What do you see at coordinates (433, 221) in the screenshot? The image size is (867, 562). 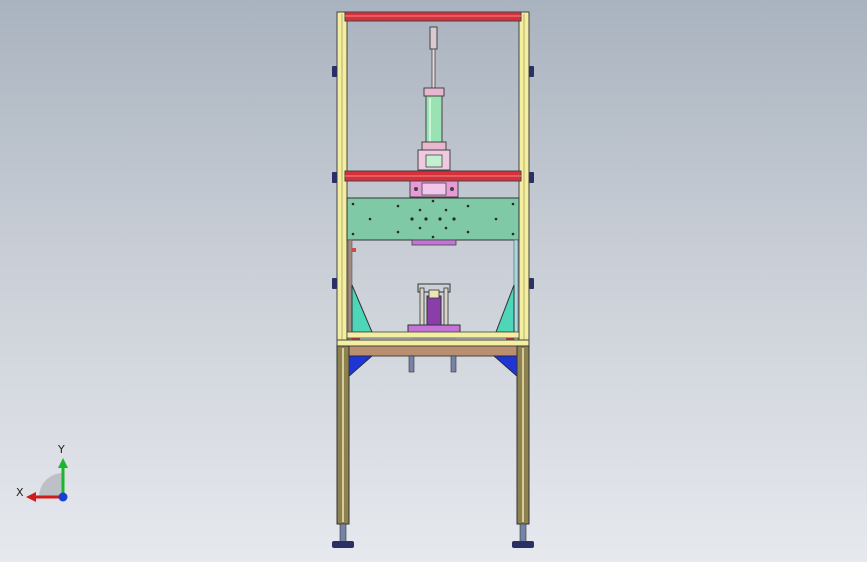 I see `green-press-plate` at bounding box center [433, 221].